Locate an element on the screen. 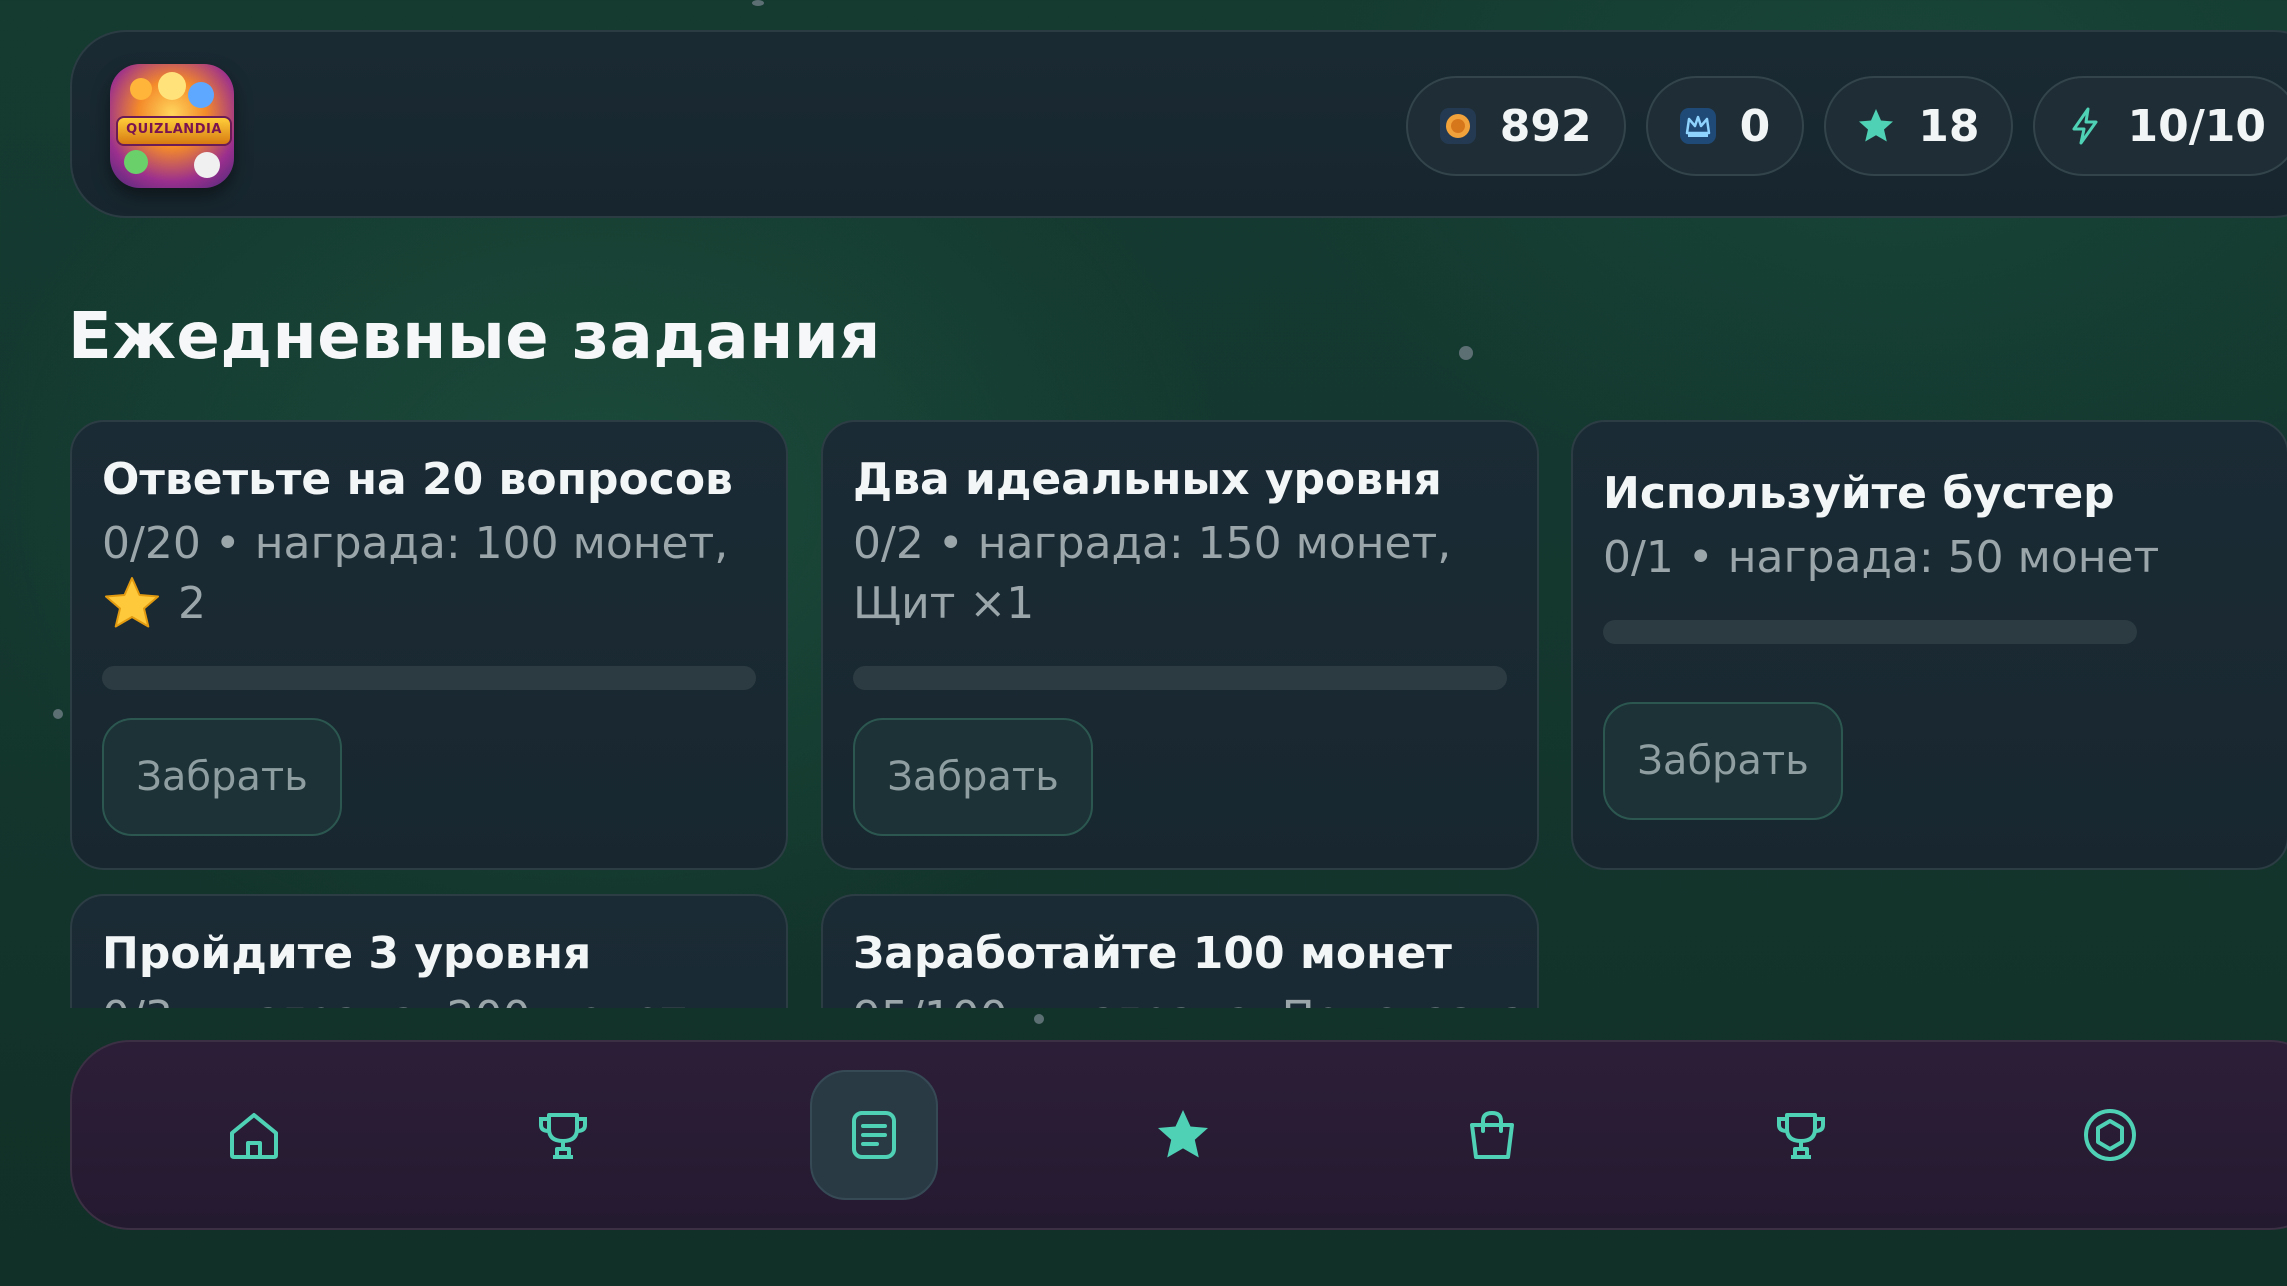  nav-home is located at coordinates (254, 1135).